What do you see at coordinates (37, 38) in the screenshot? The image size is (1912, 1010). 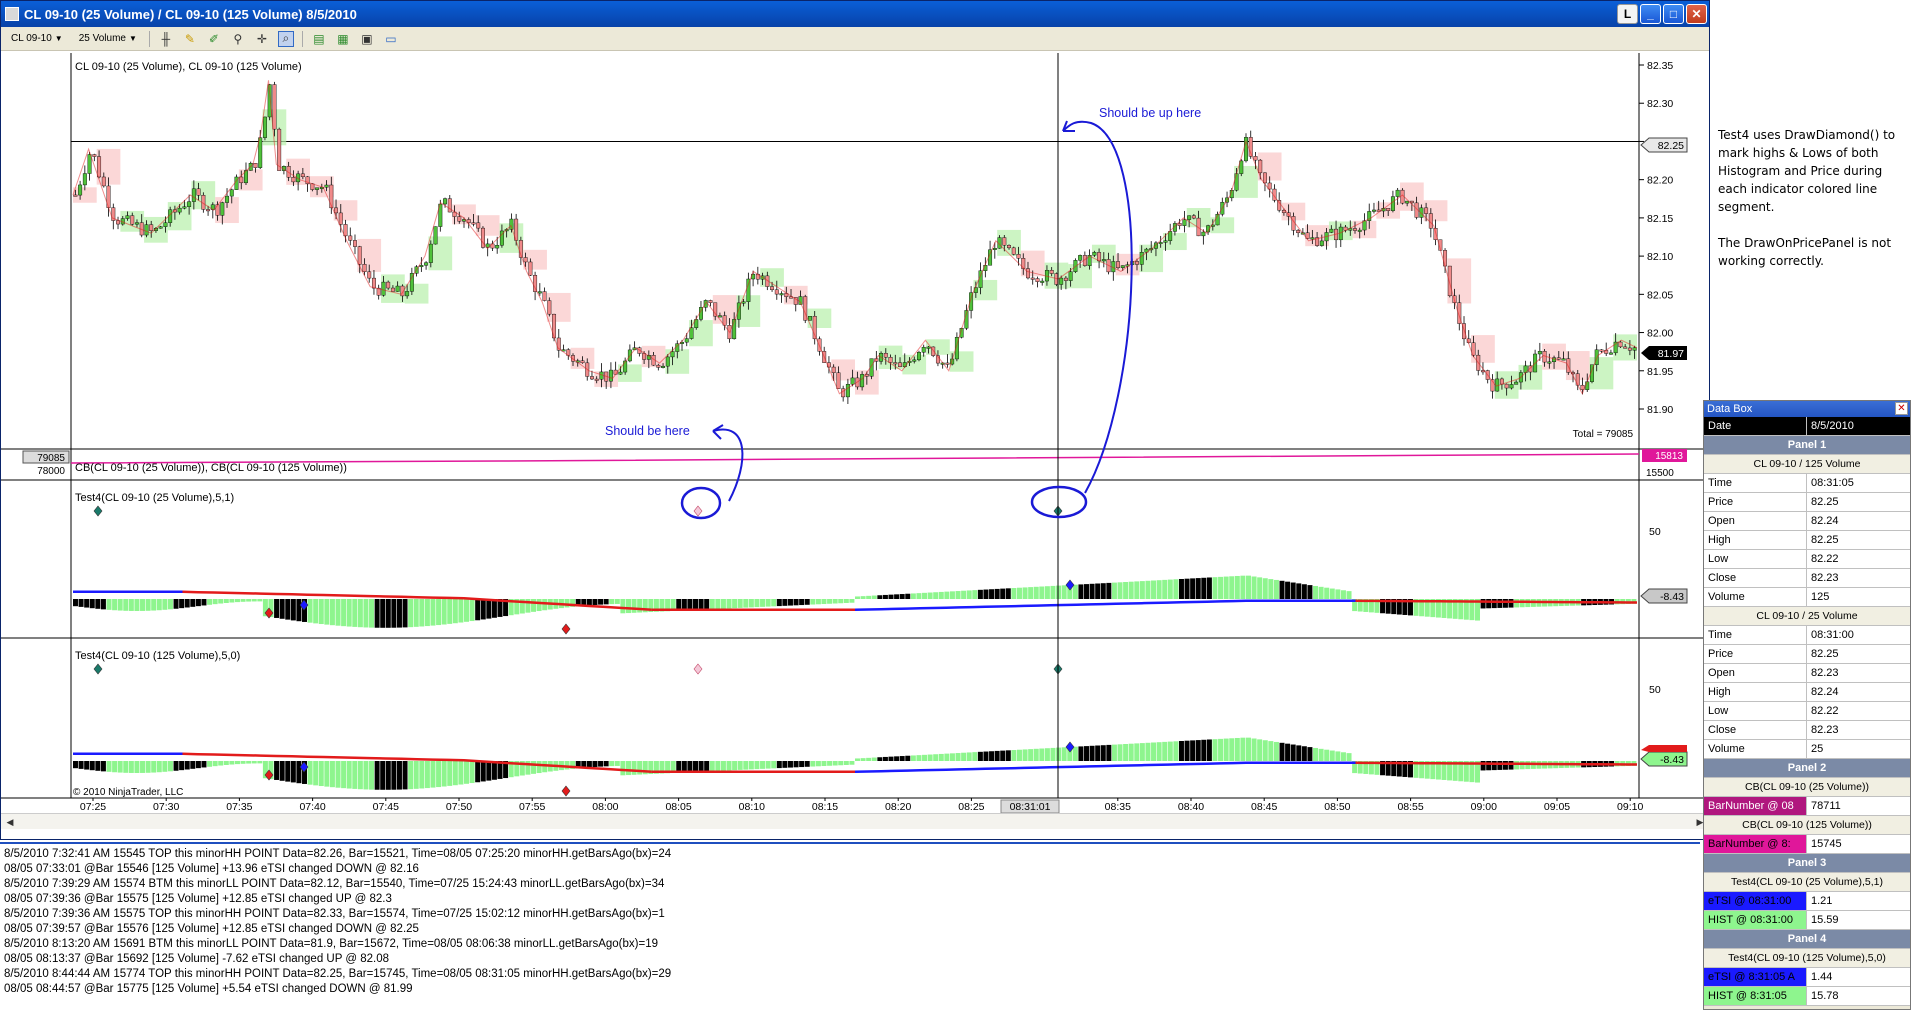 I see `instrument-selector: CL 09-10 ▼` at bounding box center [37, 38].